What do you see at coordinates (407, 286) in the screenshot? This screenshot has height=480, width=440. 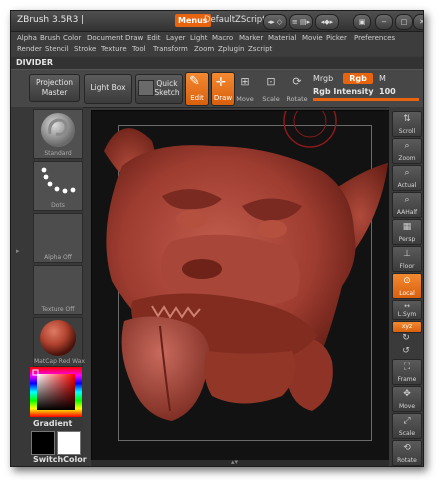 I see `local-button: ⊙ Local` at bounding box center [407, 286].